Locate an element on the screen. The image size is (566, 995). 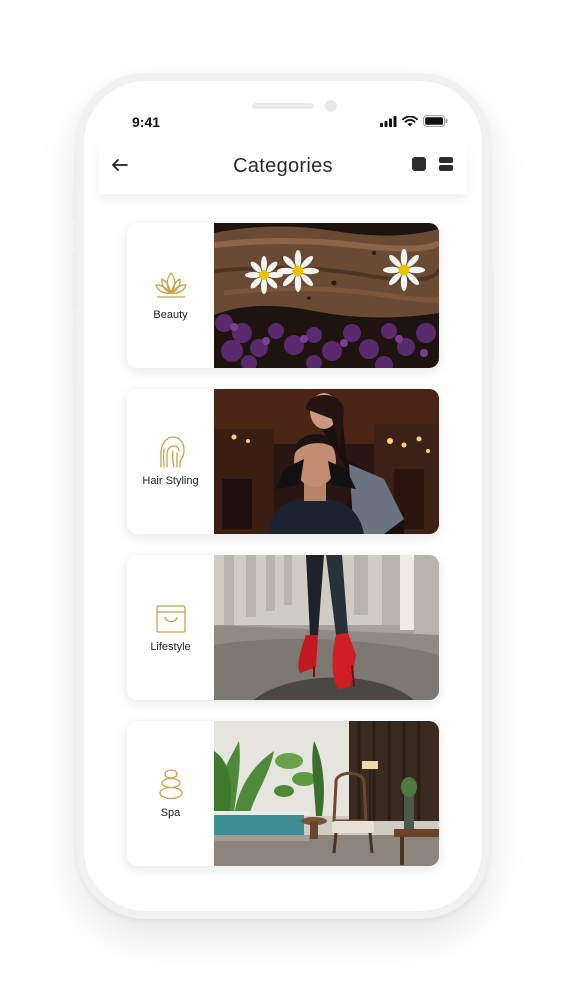
category-card-lifestyle: Lifestyle is located at coordinates (283, 627).